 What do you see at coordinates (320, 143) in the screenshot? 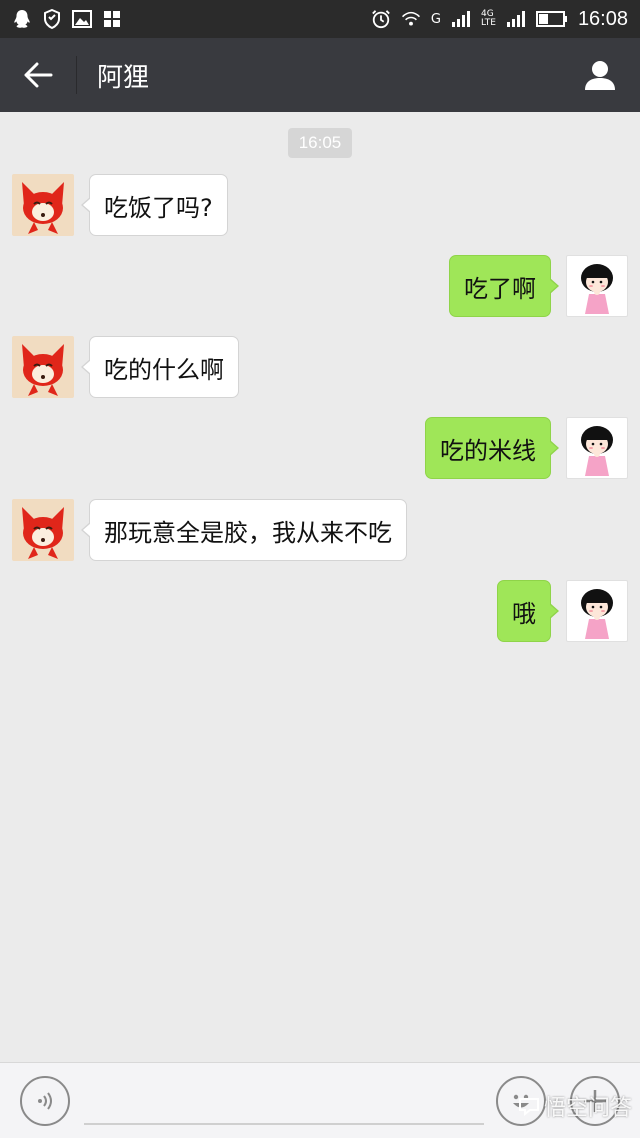
I see `message-timestamp: 16:05` at bounding box center [320, 143].